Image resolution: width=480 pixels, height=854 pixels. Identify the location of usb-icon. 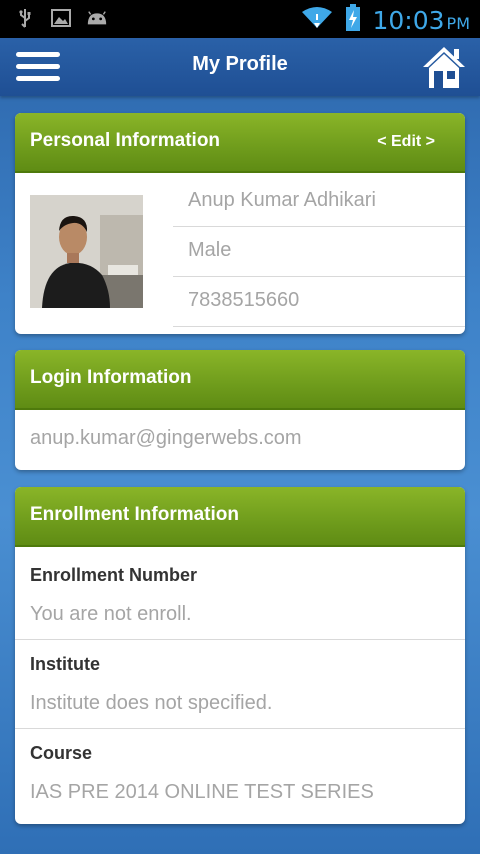
(25, 18).